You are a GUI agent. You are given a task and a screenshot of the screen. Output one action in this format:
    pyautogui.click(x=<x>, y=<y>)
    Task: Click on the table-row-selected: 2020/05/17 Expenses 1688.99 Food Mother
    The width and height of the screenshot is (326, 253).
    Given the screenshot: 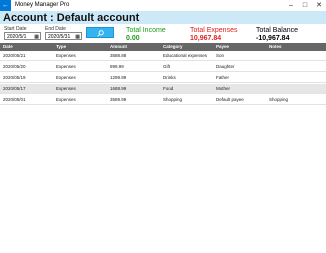 What is the action you would take?
    pyautogui.click(x=163, y=89)
    